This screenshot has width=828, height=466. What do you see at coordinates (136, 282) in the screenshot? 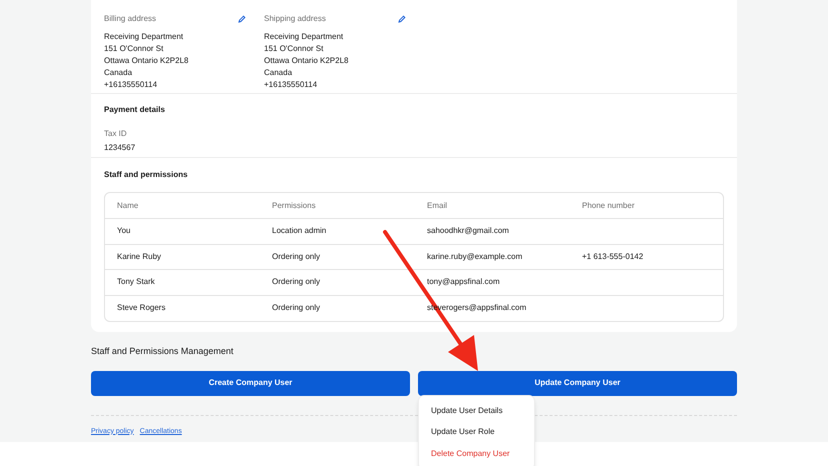
I see `table-cell: Tony Stark` at bounding box center [136, 282].